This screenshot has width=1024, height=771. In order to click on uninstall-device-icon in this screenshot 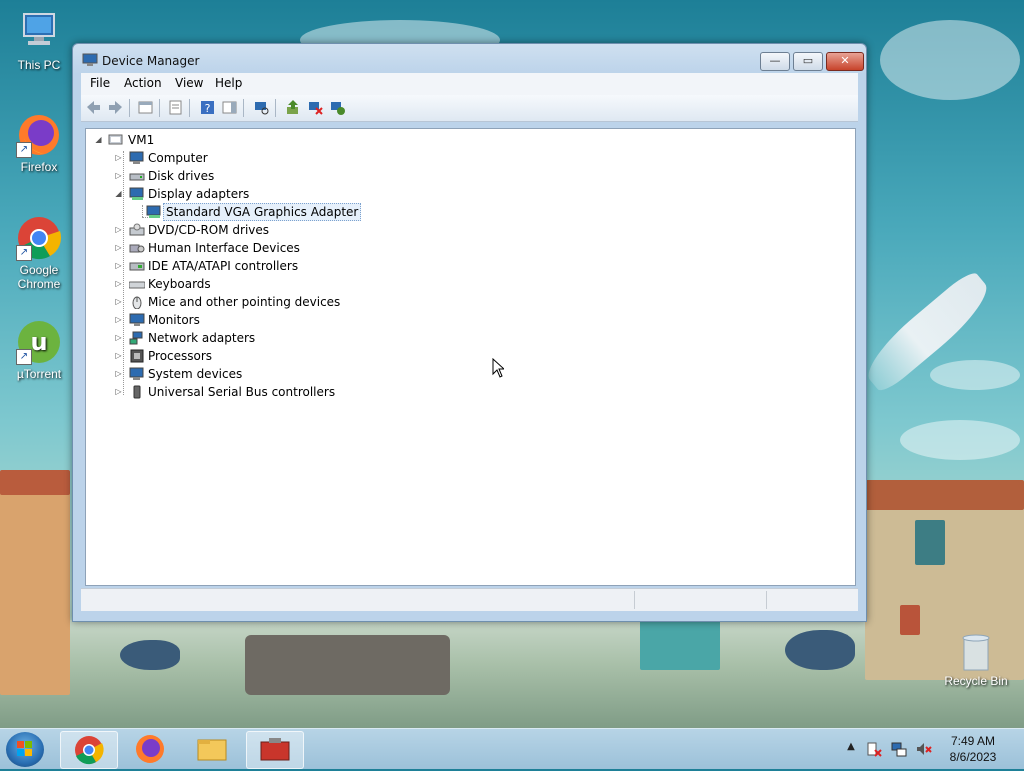, I will do `click(315, 107)`.